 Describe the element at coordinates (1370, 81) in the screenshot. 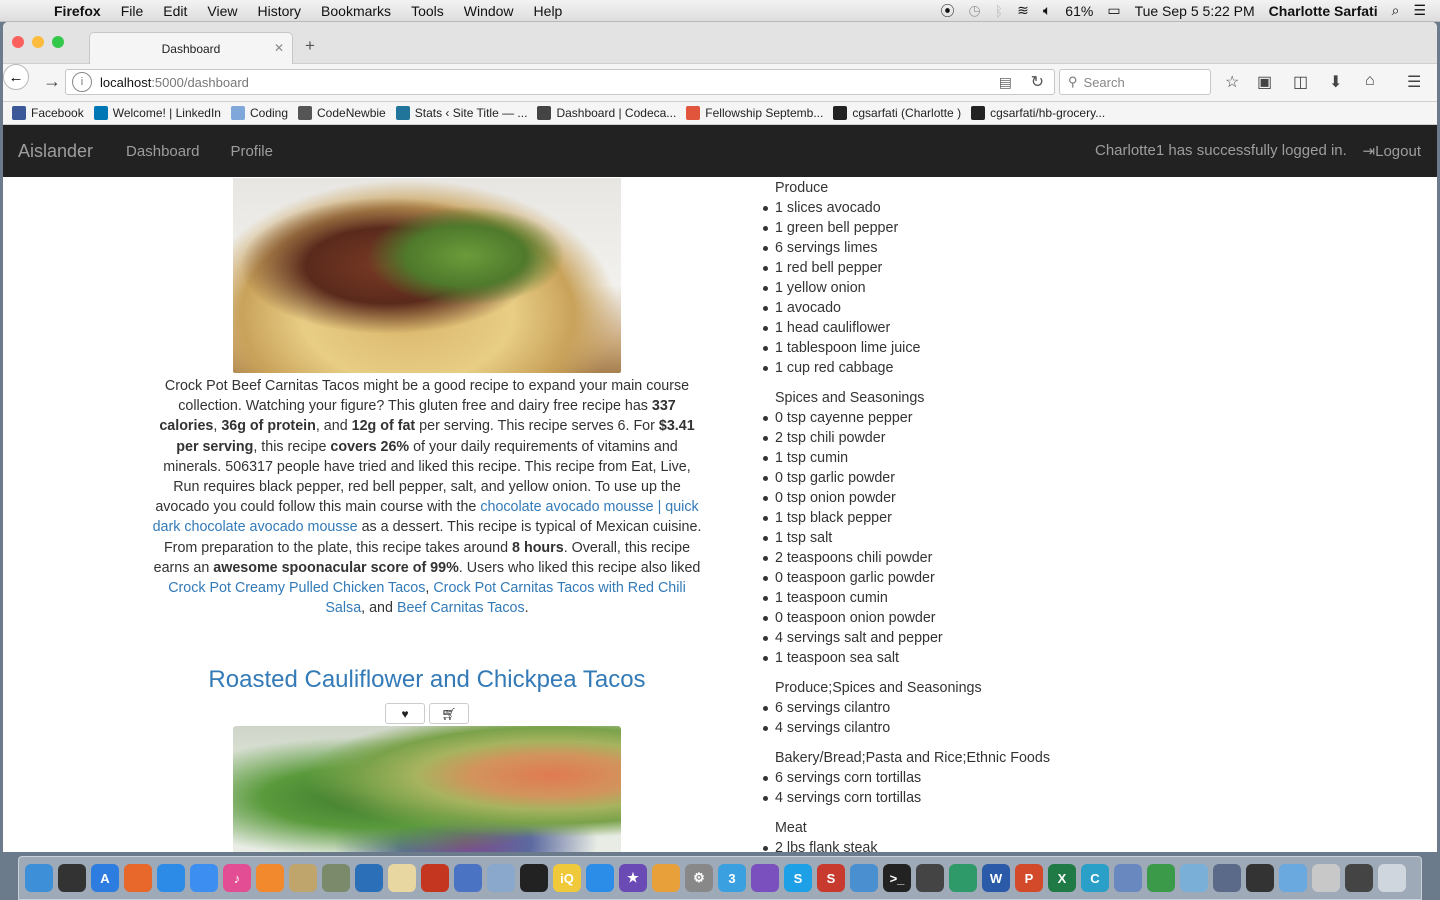

I see `home-icon: ⌂` at that location.